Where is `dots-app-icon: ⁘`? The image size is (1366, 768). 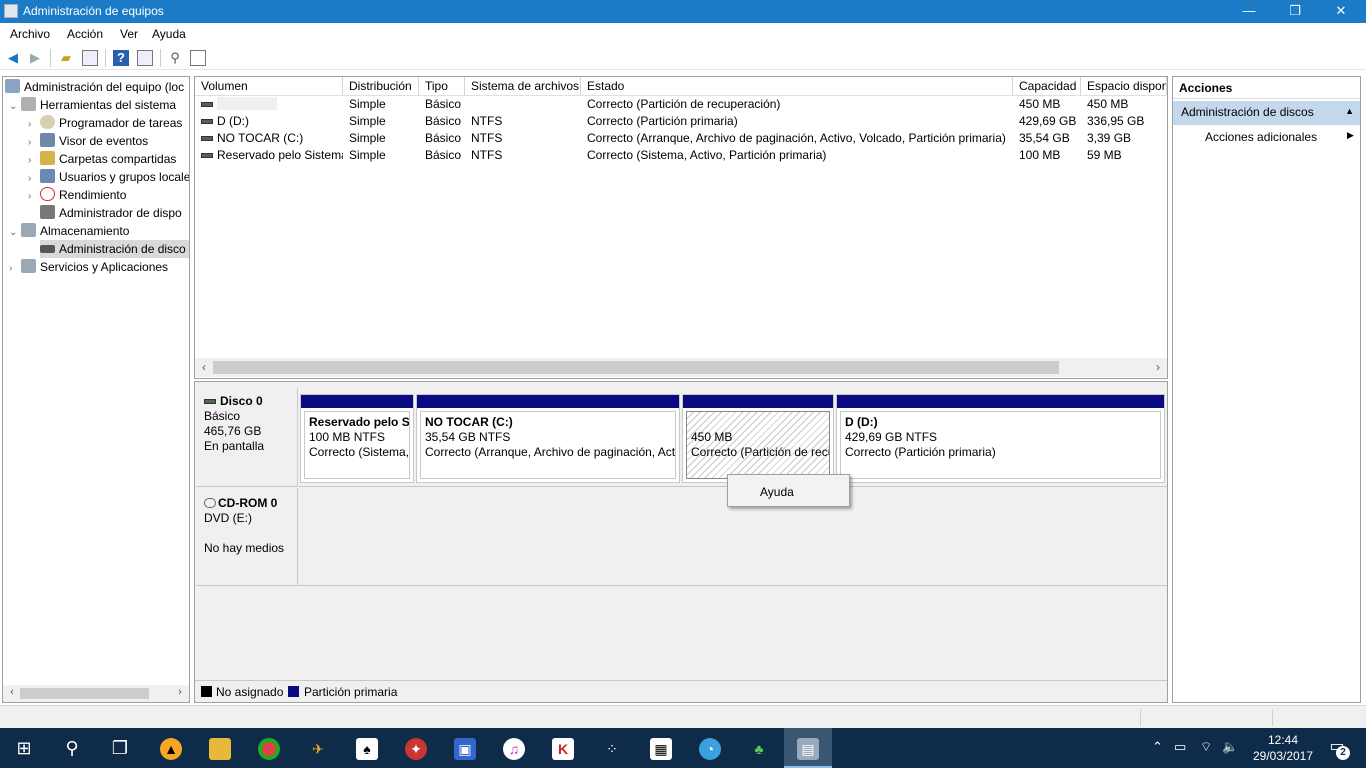 dots-app-icon: ⁘ is located at coordinates (612, 748).